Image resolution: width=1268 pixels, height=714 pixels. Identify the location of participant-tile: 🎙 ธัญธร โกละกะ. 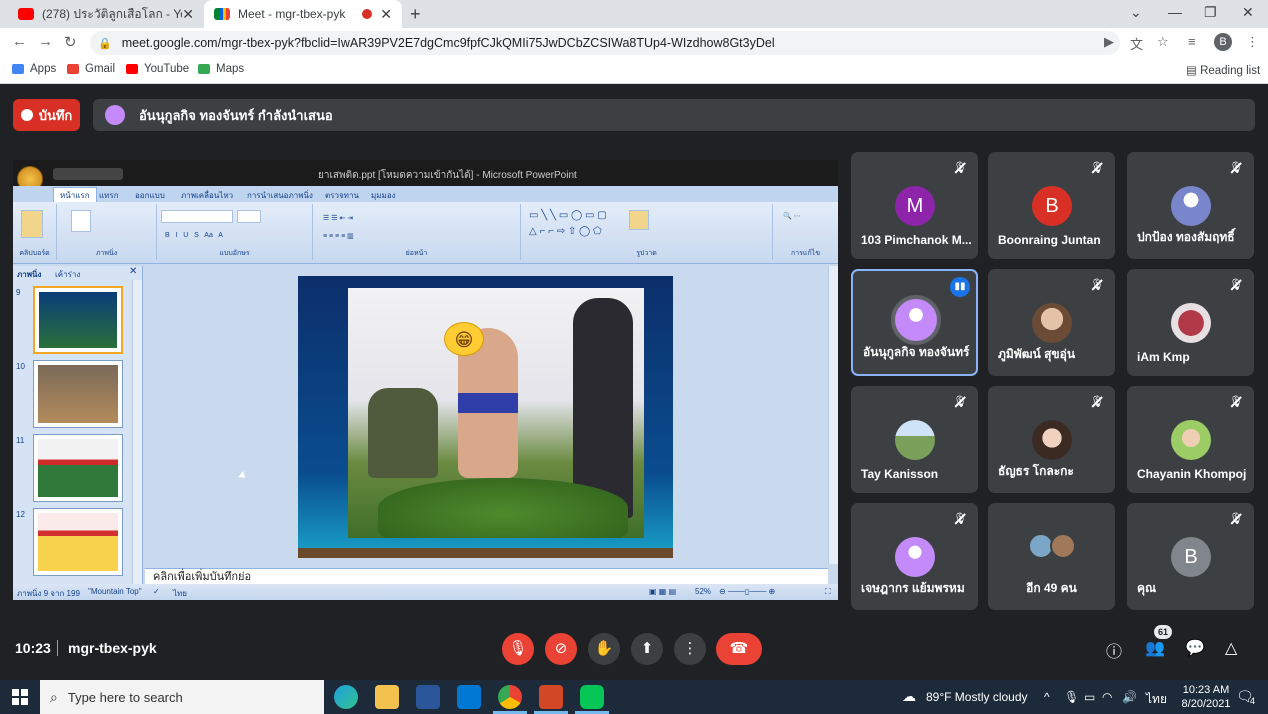
(1051, 439).